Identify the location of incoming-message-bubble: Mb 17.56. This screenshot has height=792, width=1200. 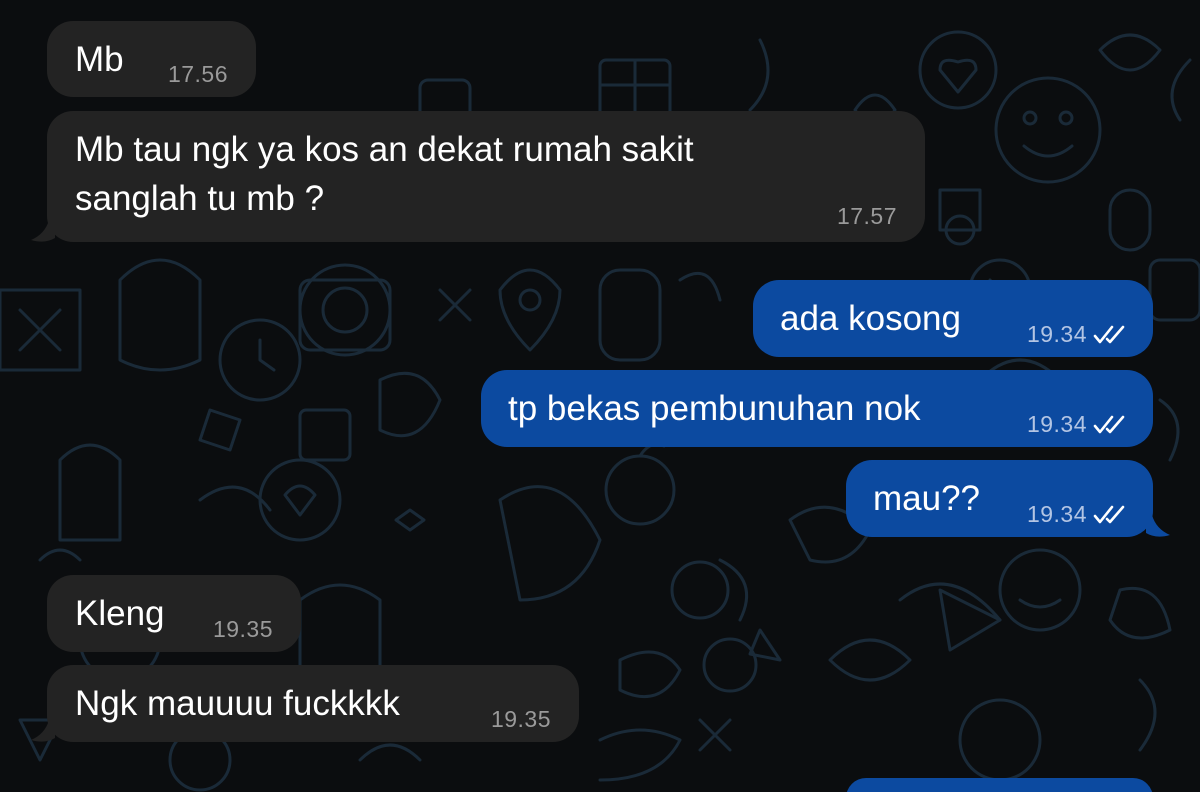
(151, 59).